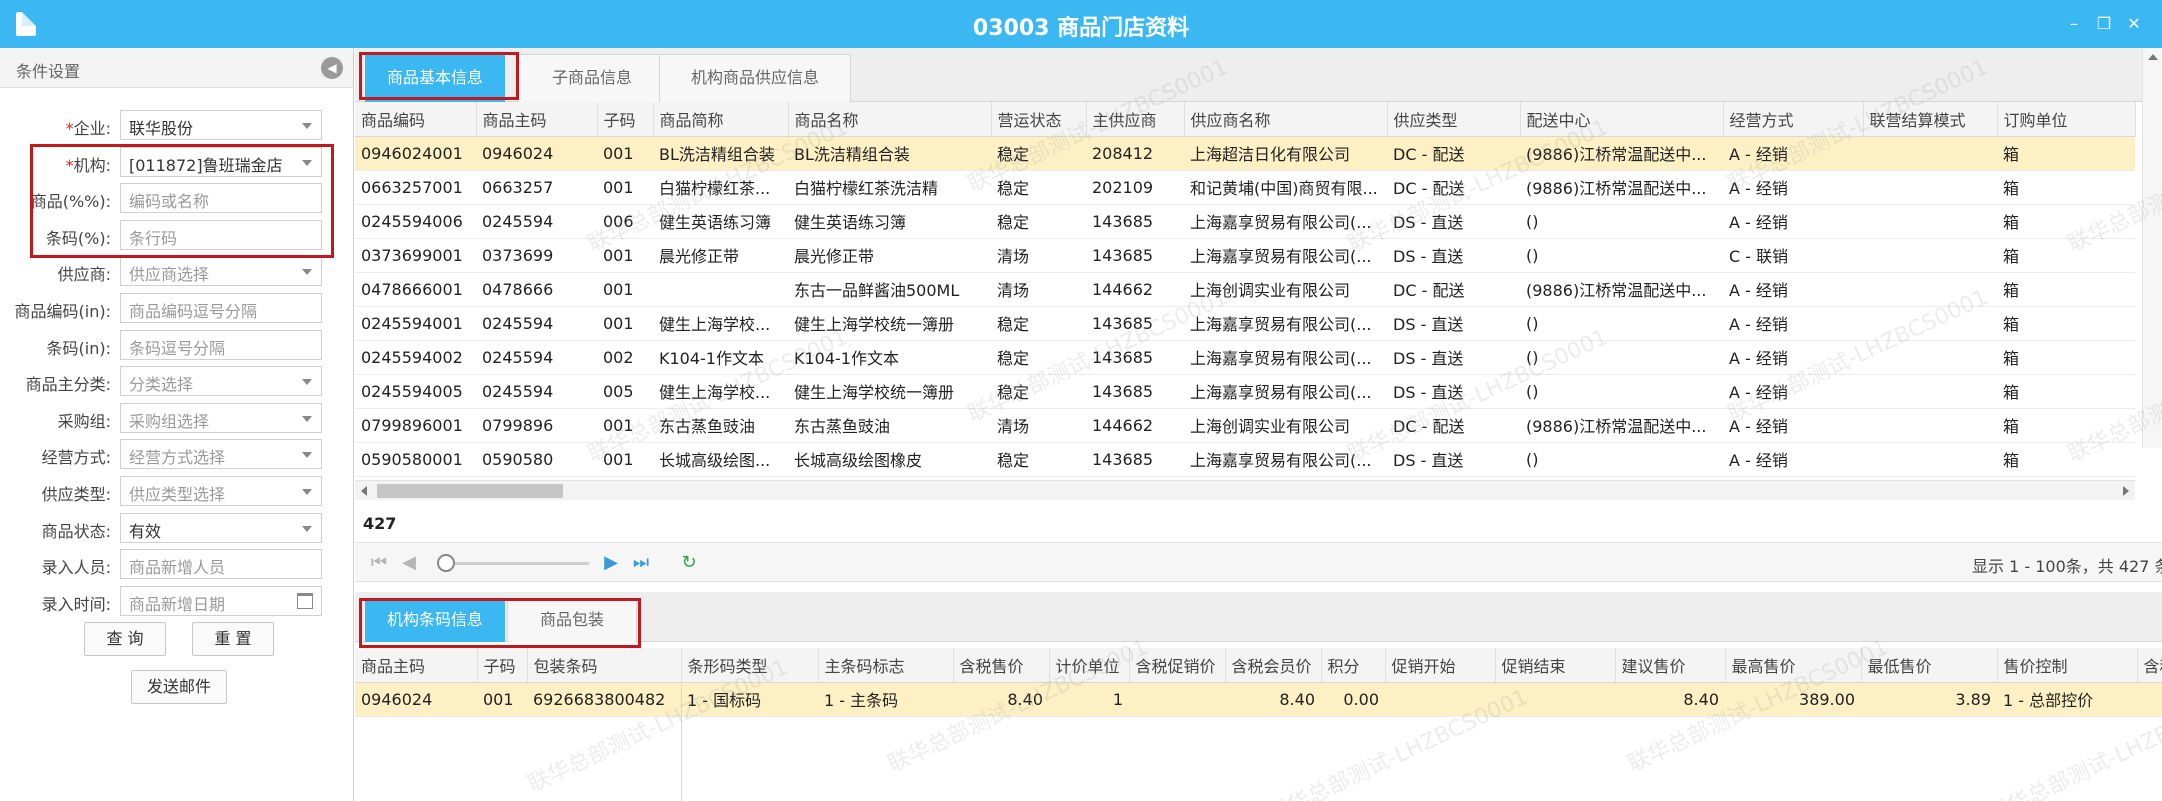  Describe the element at coordinates (2066, 119) in the screenshot. I see `column-header: 订购单位` at that location.